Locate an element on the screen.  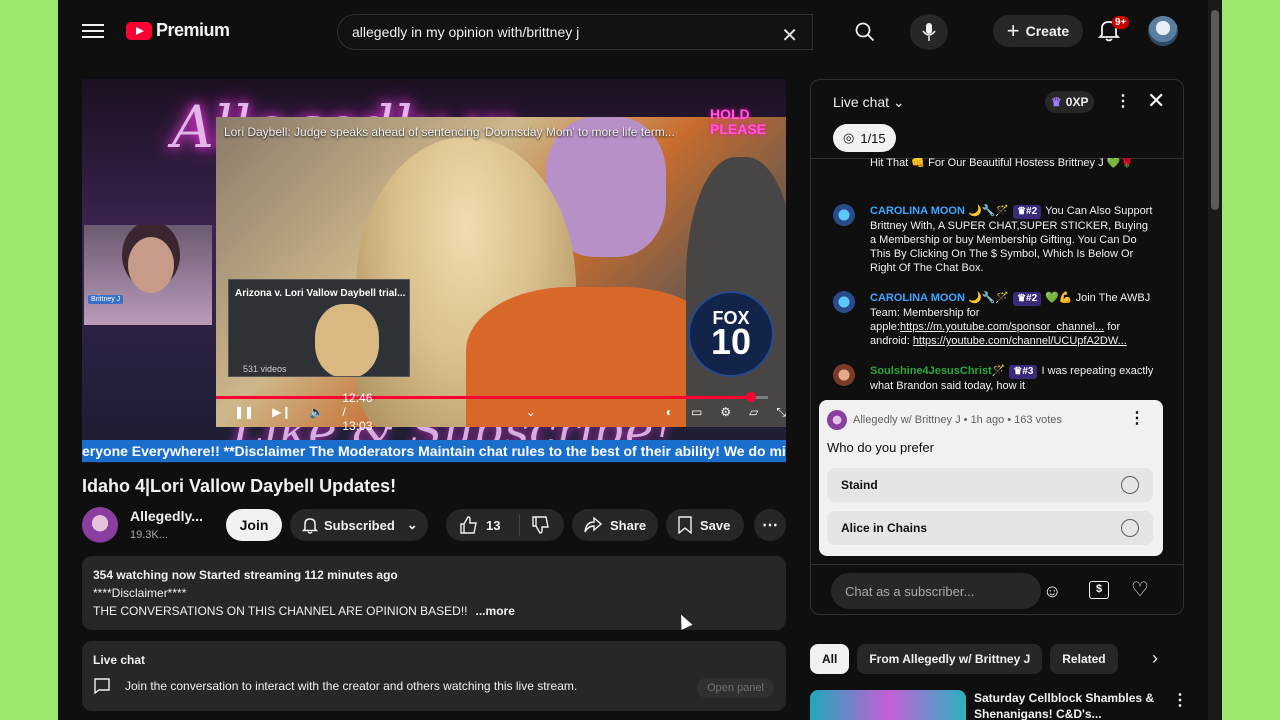
open-panel-button: Open panel is located at coordinates (735, 688).